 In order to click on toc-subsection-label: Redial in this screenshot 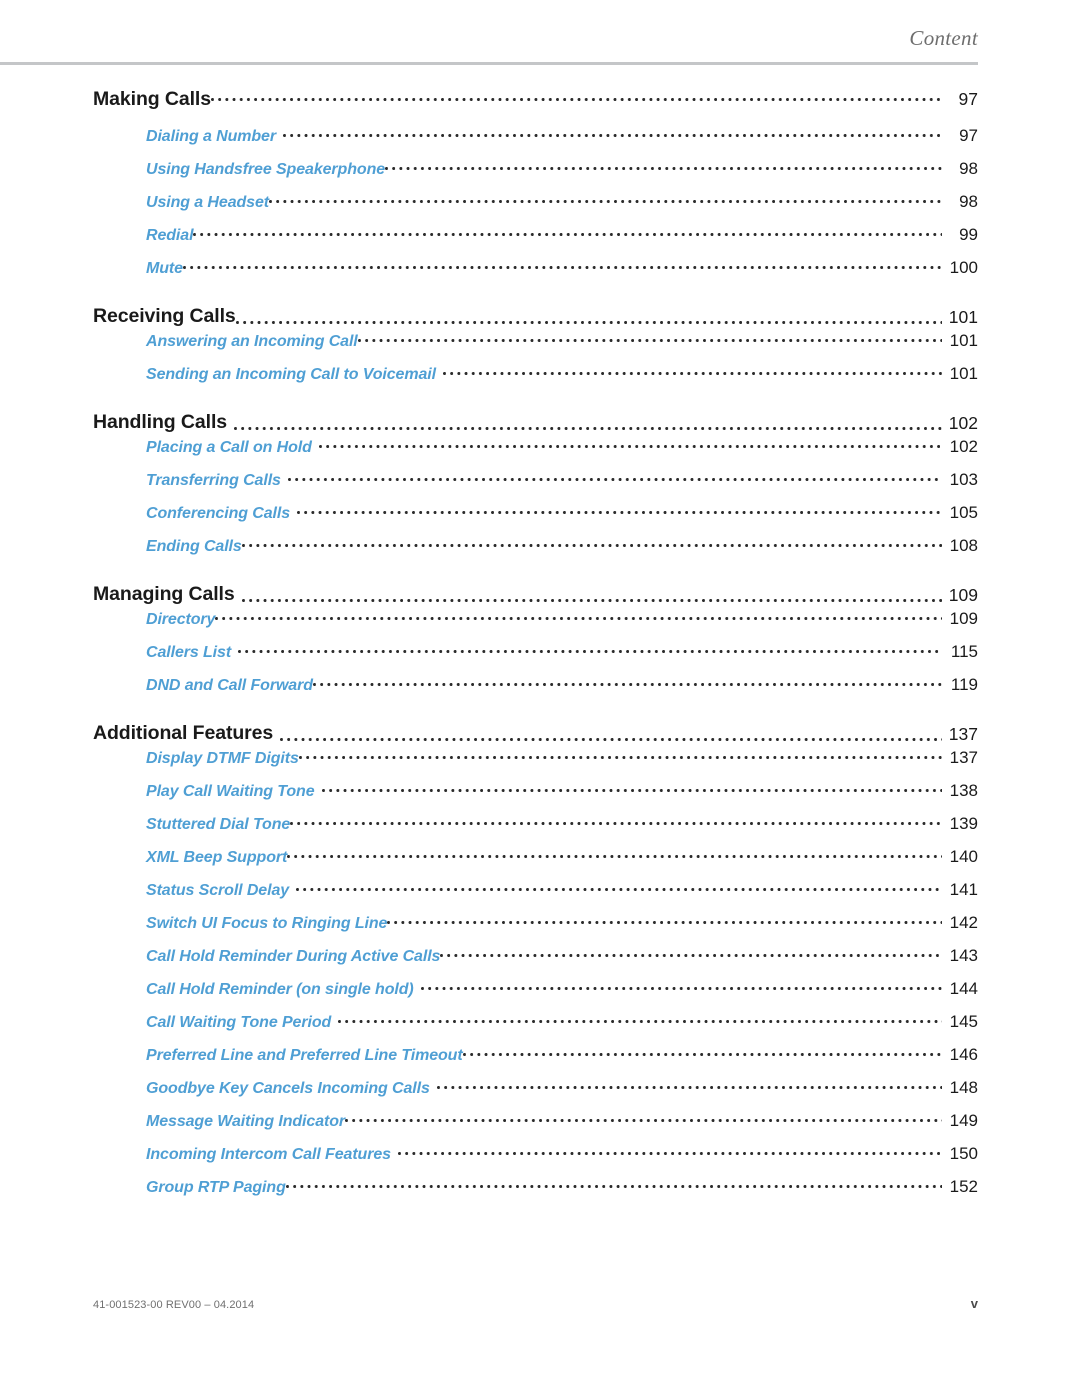, I will do `click(170, 235)`.